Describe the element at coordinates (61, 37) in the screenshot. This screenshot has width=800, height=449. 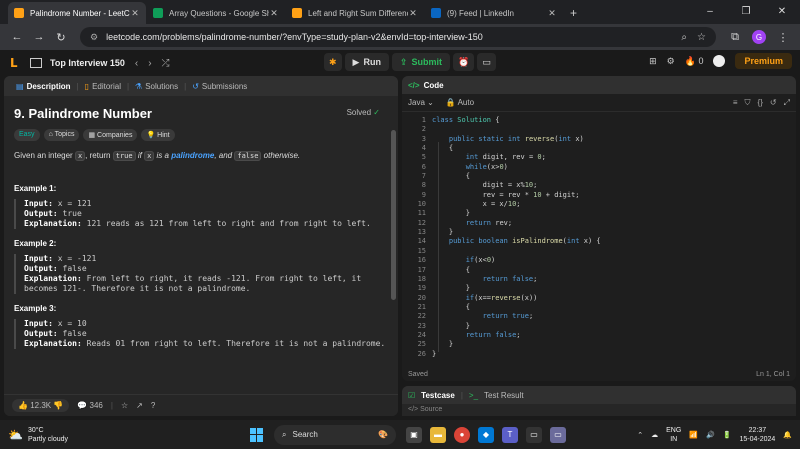
I see `reload-icon: ↻` at that location.